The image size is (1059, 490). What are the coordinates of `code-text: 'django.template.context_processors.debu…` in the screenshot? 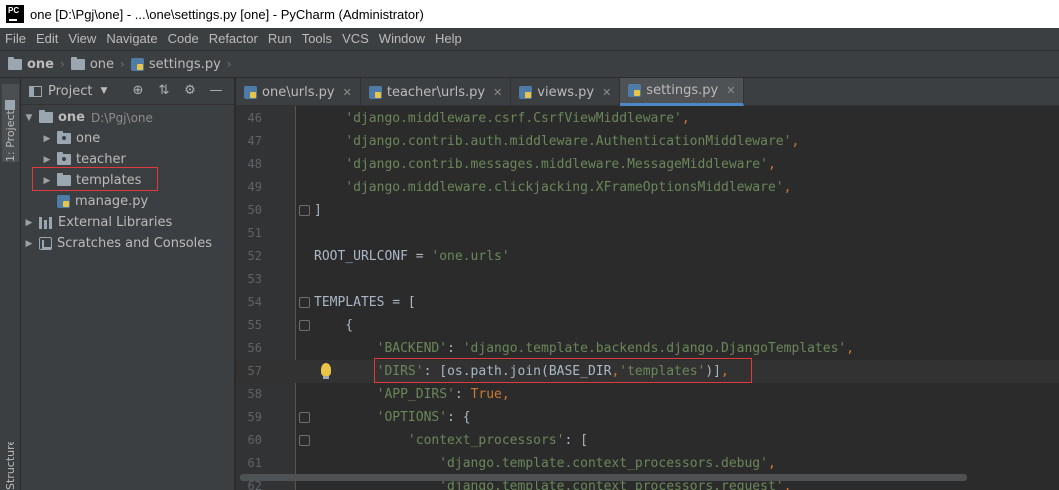 It's located at (607, 463).